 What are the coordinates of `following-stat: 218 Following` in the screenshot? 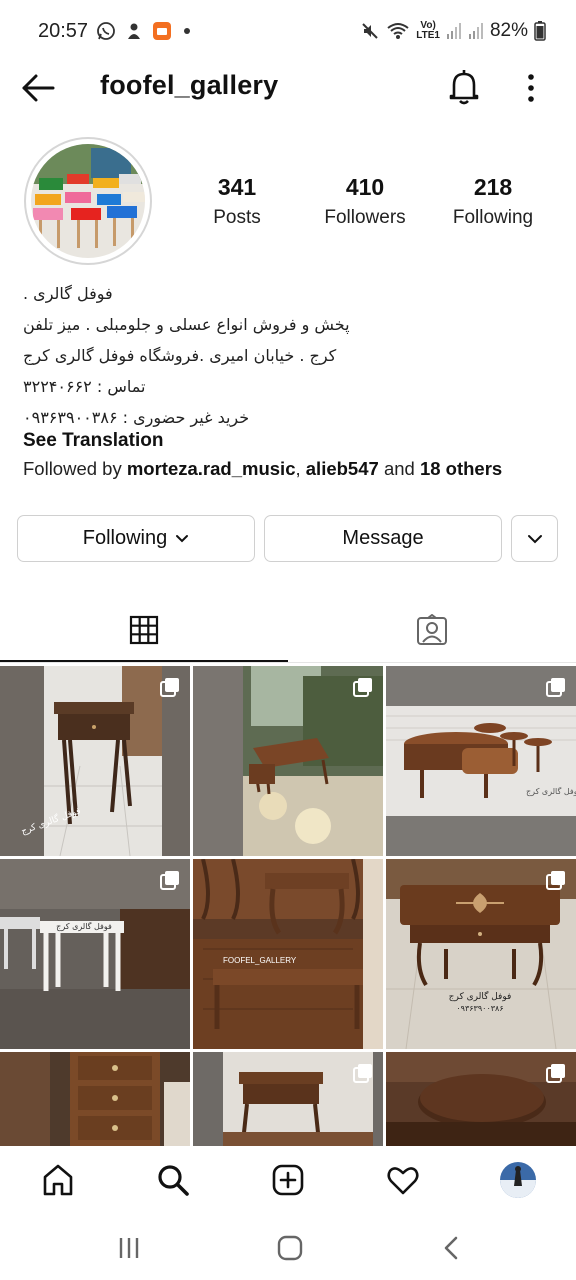 It's located at (493, 201).